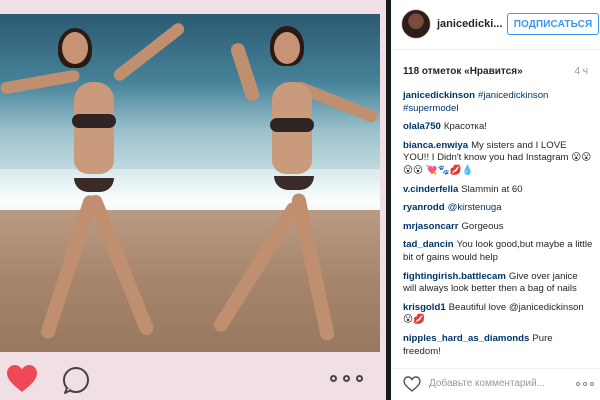 Image resolution: width=600 pixels, height=400 pixels. I want to click on comment-text: Slammin at 60, so click(492, 189).